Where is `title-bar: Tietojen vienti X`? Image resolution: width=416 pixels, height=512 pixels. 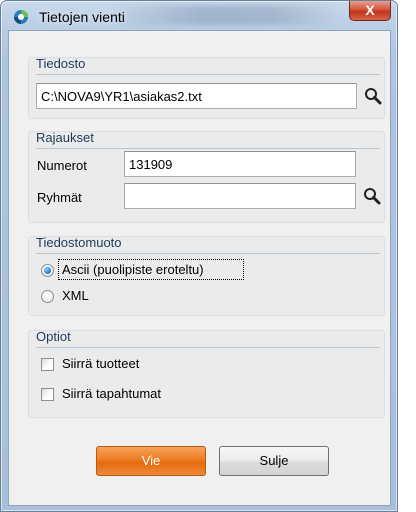
title-bar: Tietojen vienti X is located at coordinates (199, 16).